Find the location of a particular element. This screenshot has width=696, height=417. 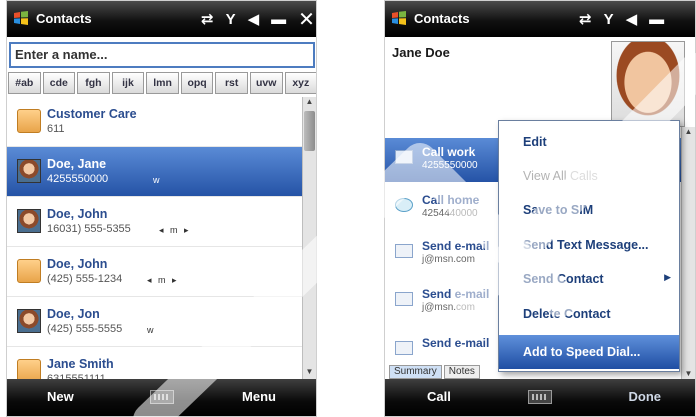

contact-name: Customer Care is located at coordinates (92, 114).